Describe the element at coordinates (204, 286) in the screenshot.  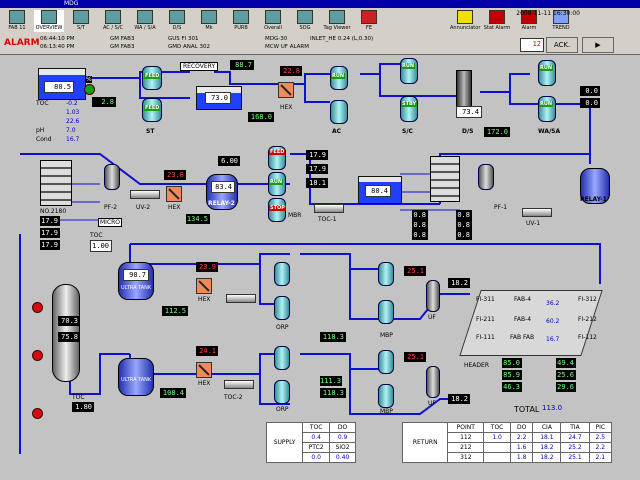
I see `hex3-exchanger` at that location.